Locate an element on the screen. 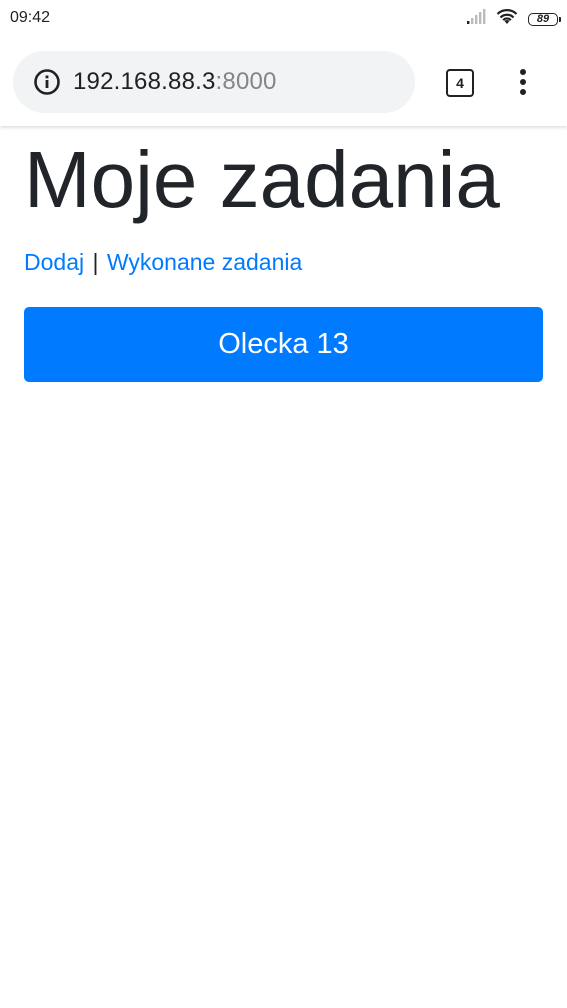  address-bar: 192.168.88.3:8000 is located at coordinates (214, 82).